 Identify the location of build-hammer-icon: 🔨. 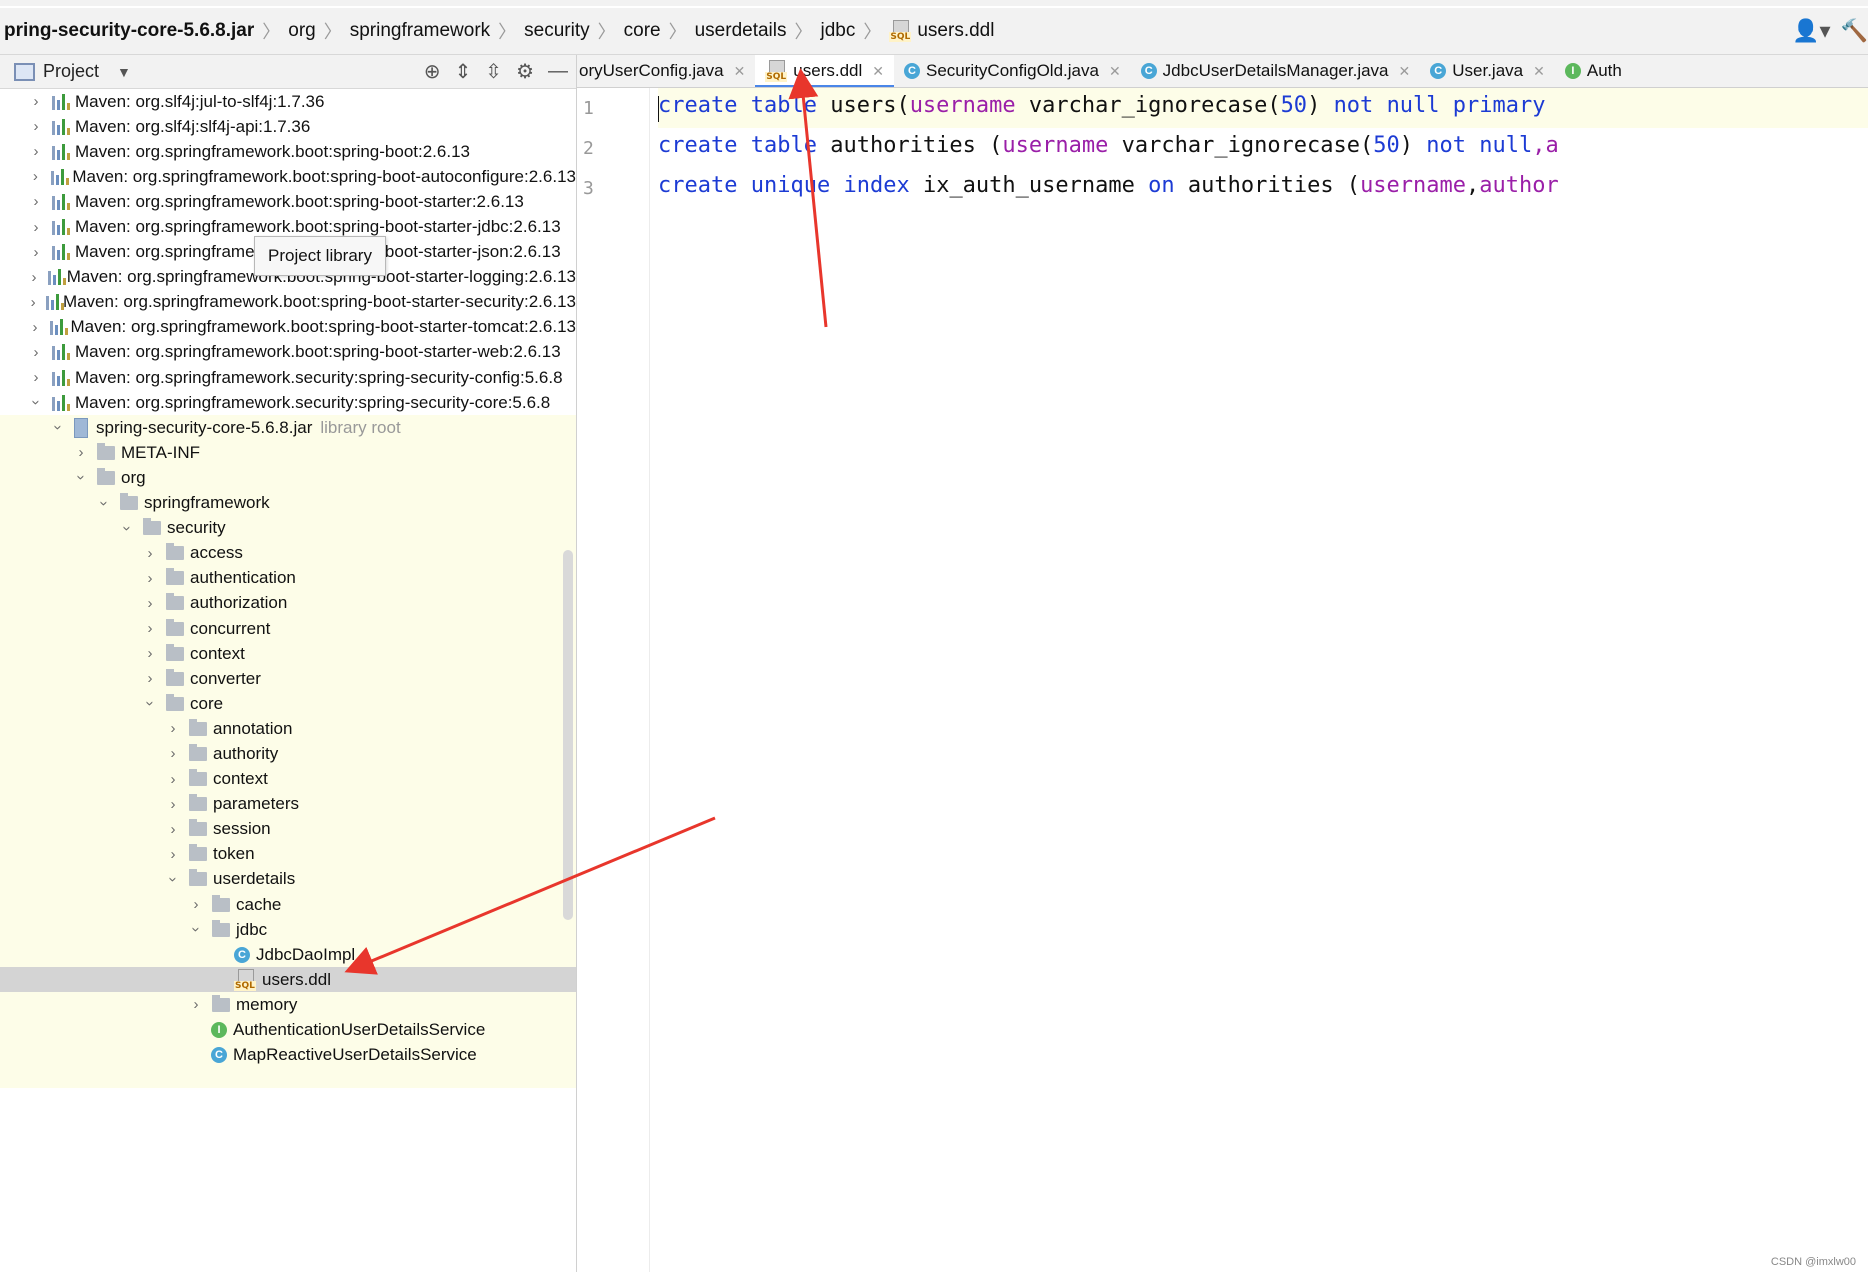
(1854, 31).